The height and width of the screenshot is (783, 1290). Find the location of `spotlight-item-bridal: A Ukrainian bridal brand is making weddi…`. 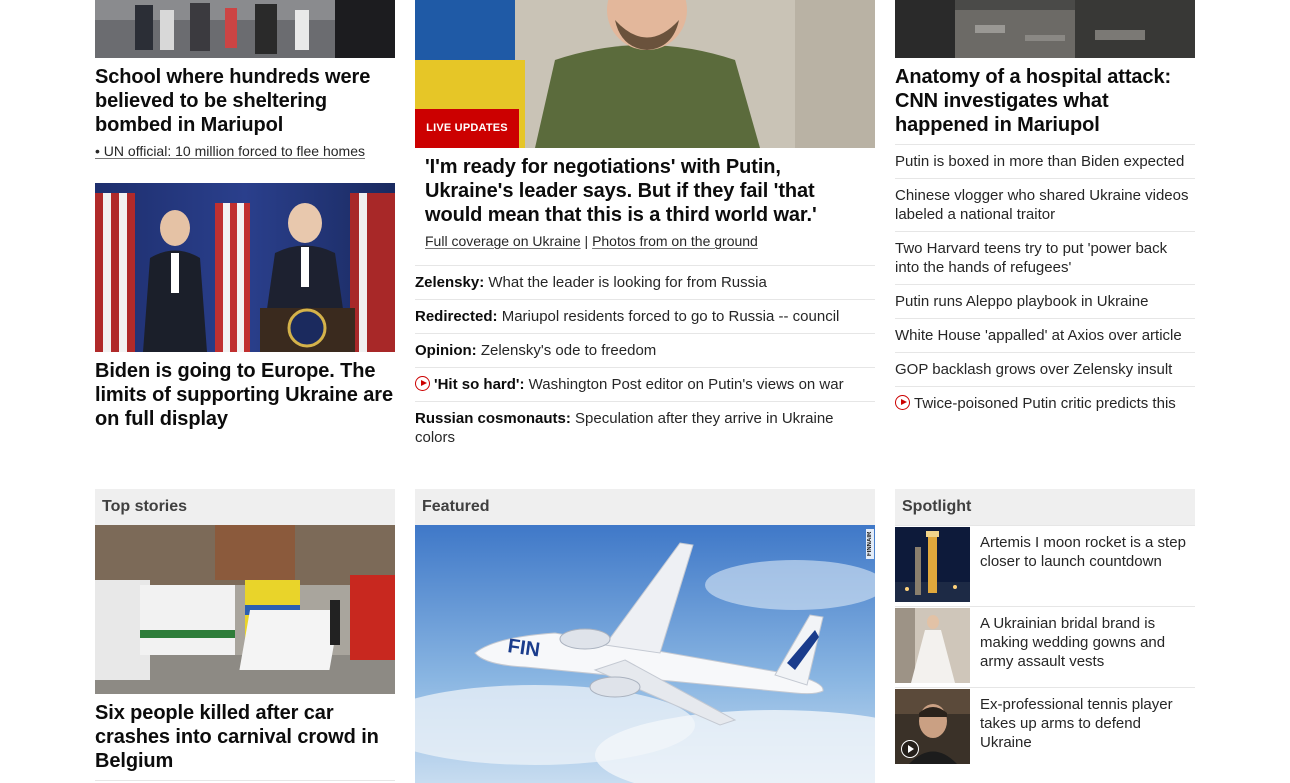

spotlight-item-bridal: A Ukrainian bridal brand is making weddi… is located at coordinates (1045, 646).